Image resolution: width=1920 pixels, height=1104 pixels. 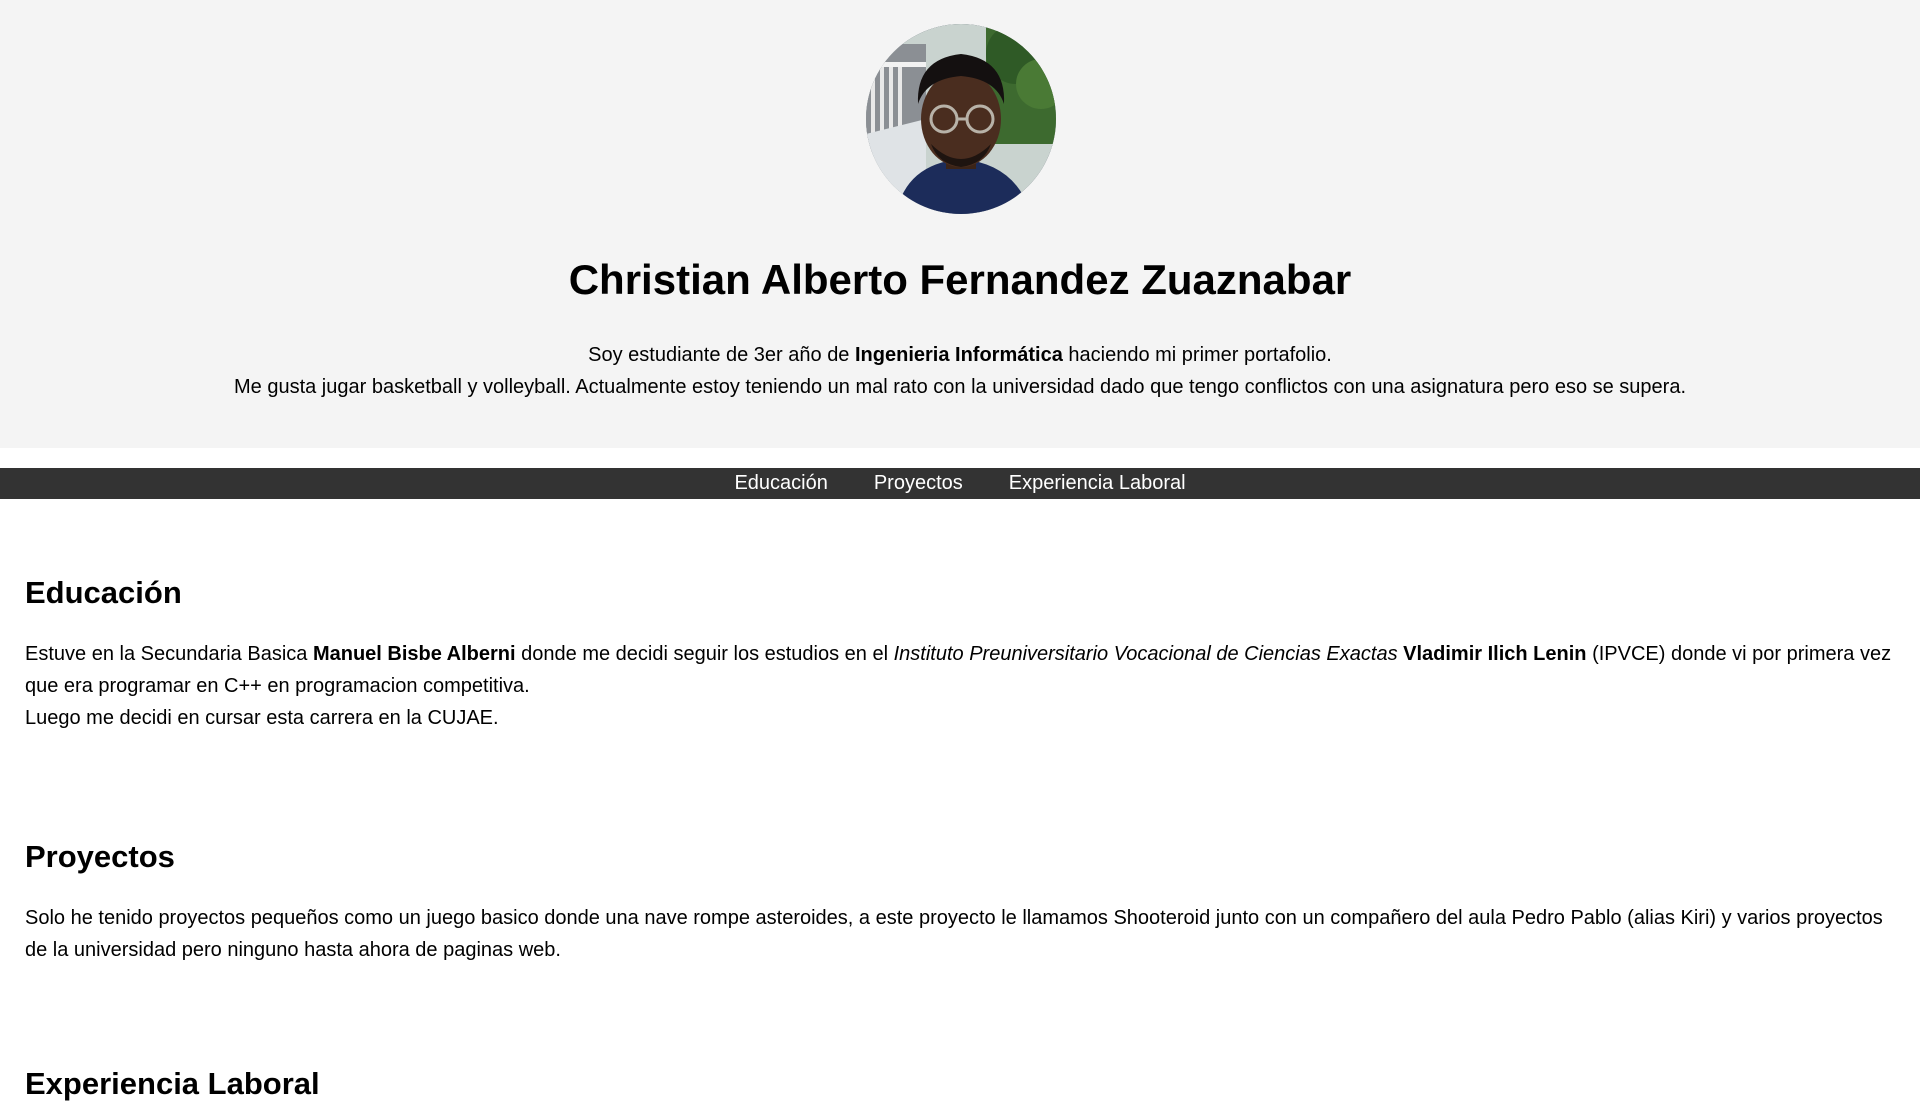 I want to click on nav-link-education: Educación, so click(x=780, y=483).